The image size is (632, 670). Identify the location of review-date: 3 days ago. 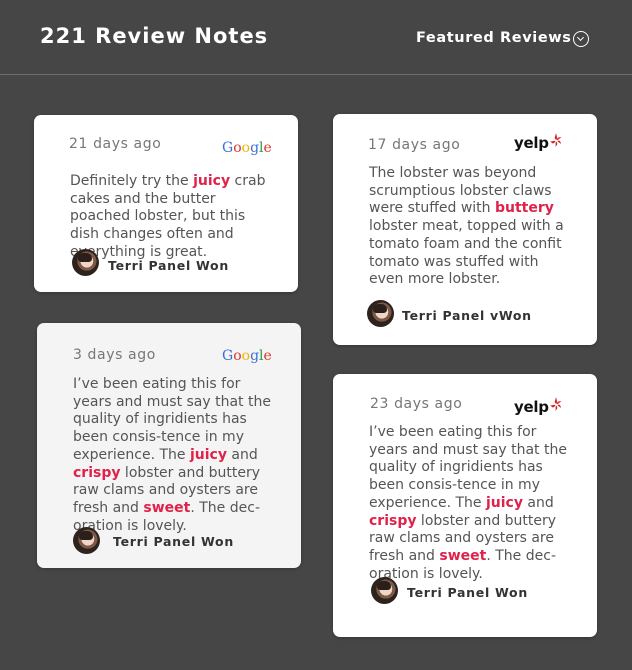
(114, 355).